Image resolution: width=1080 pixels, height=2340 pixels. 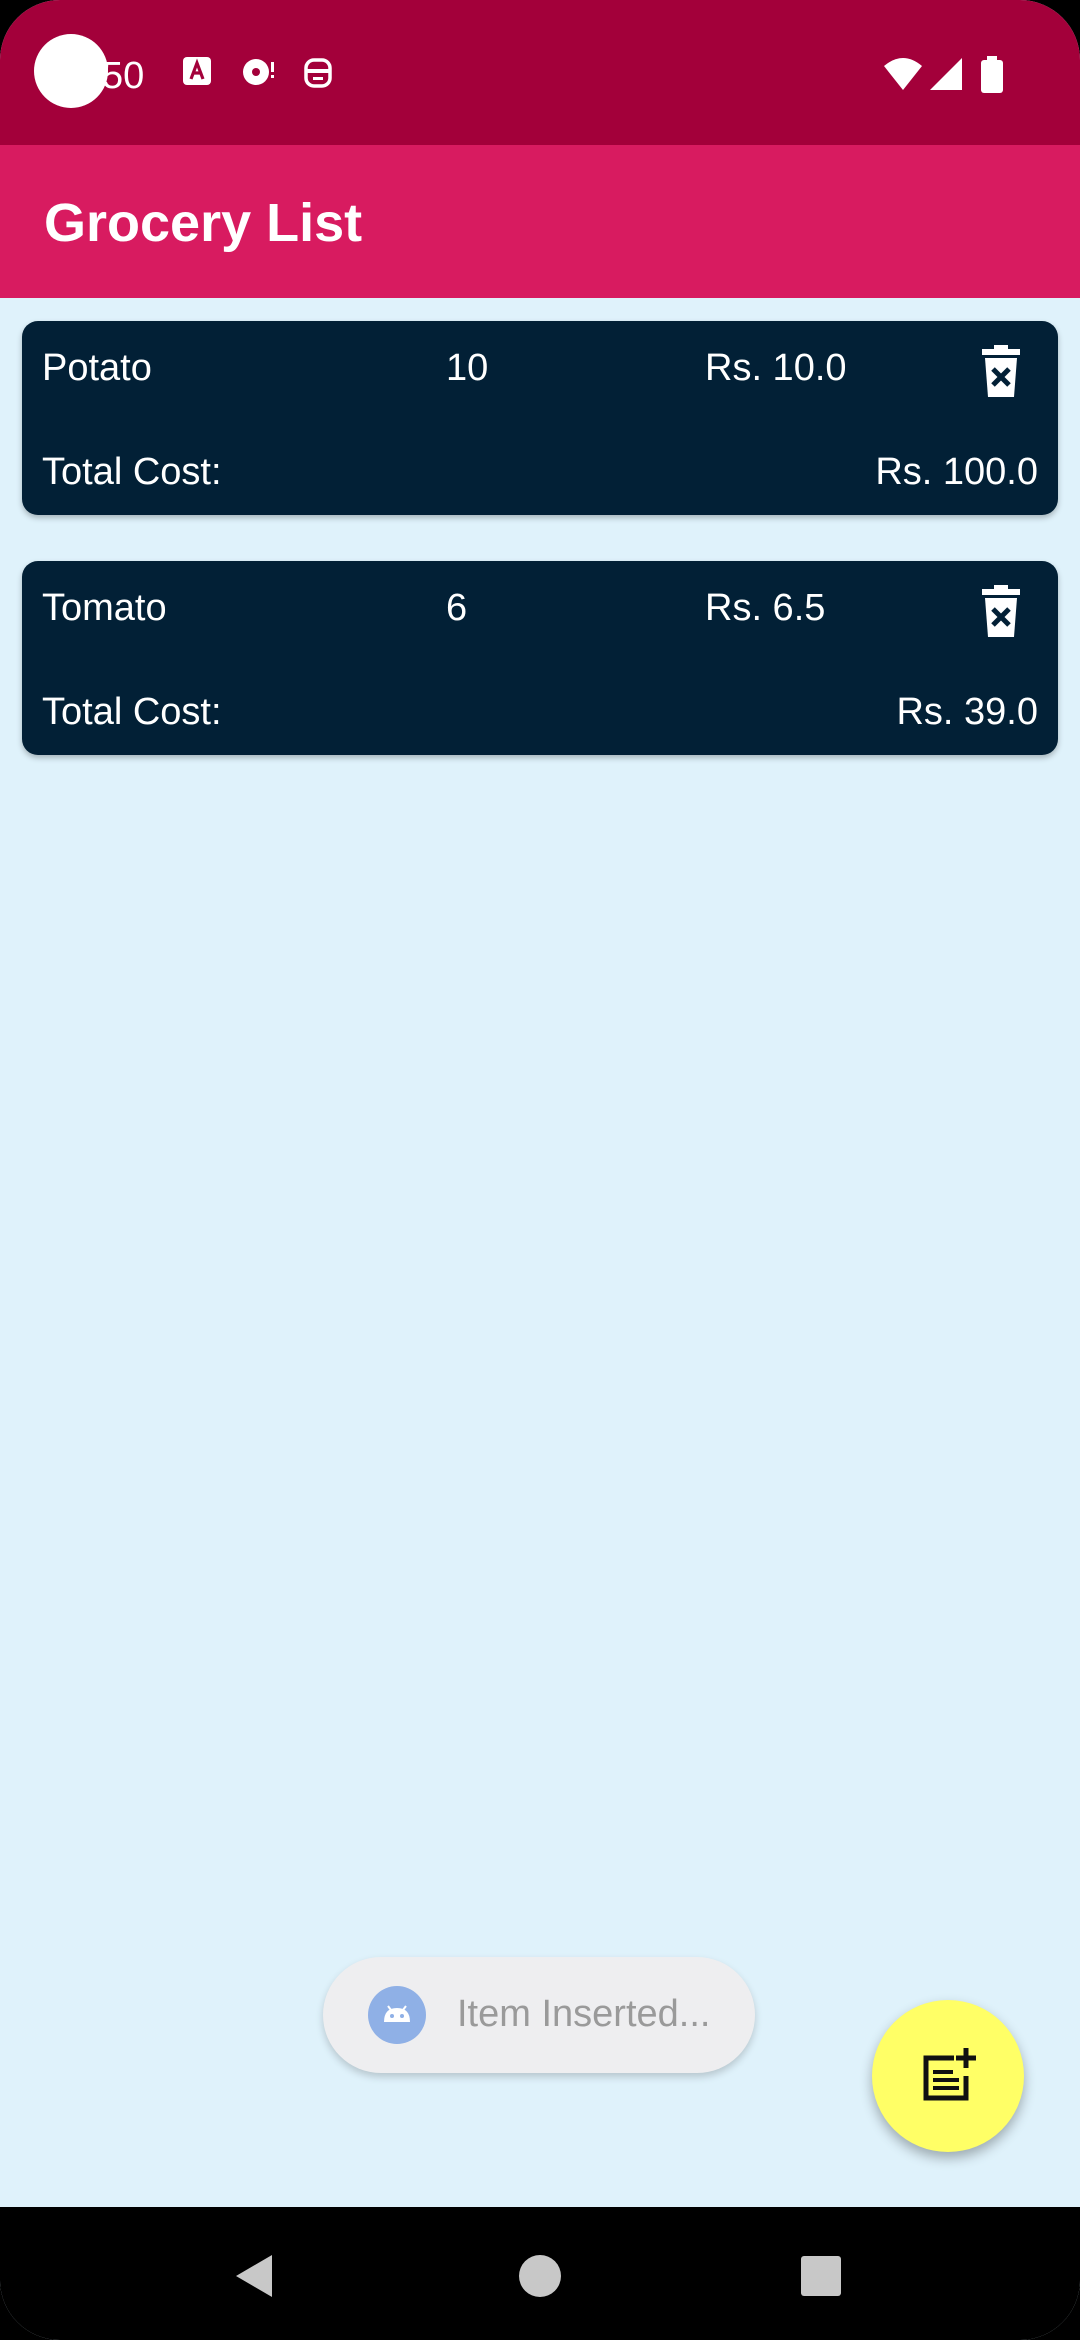 What do you see at coordinates (318, 75) in the screenshot?
I see `robot-face-icon` at bounding box center [318, 75].